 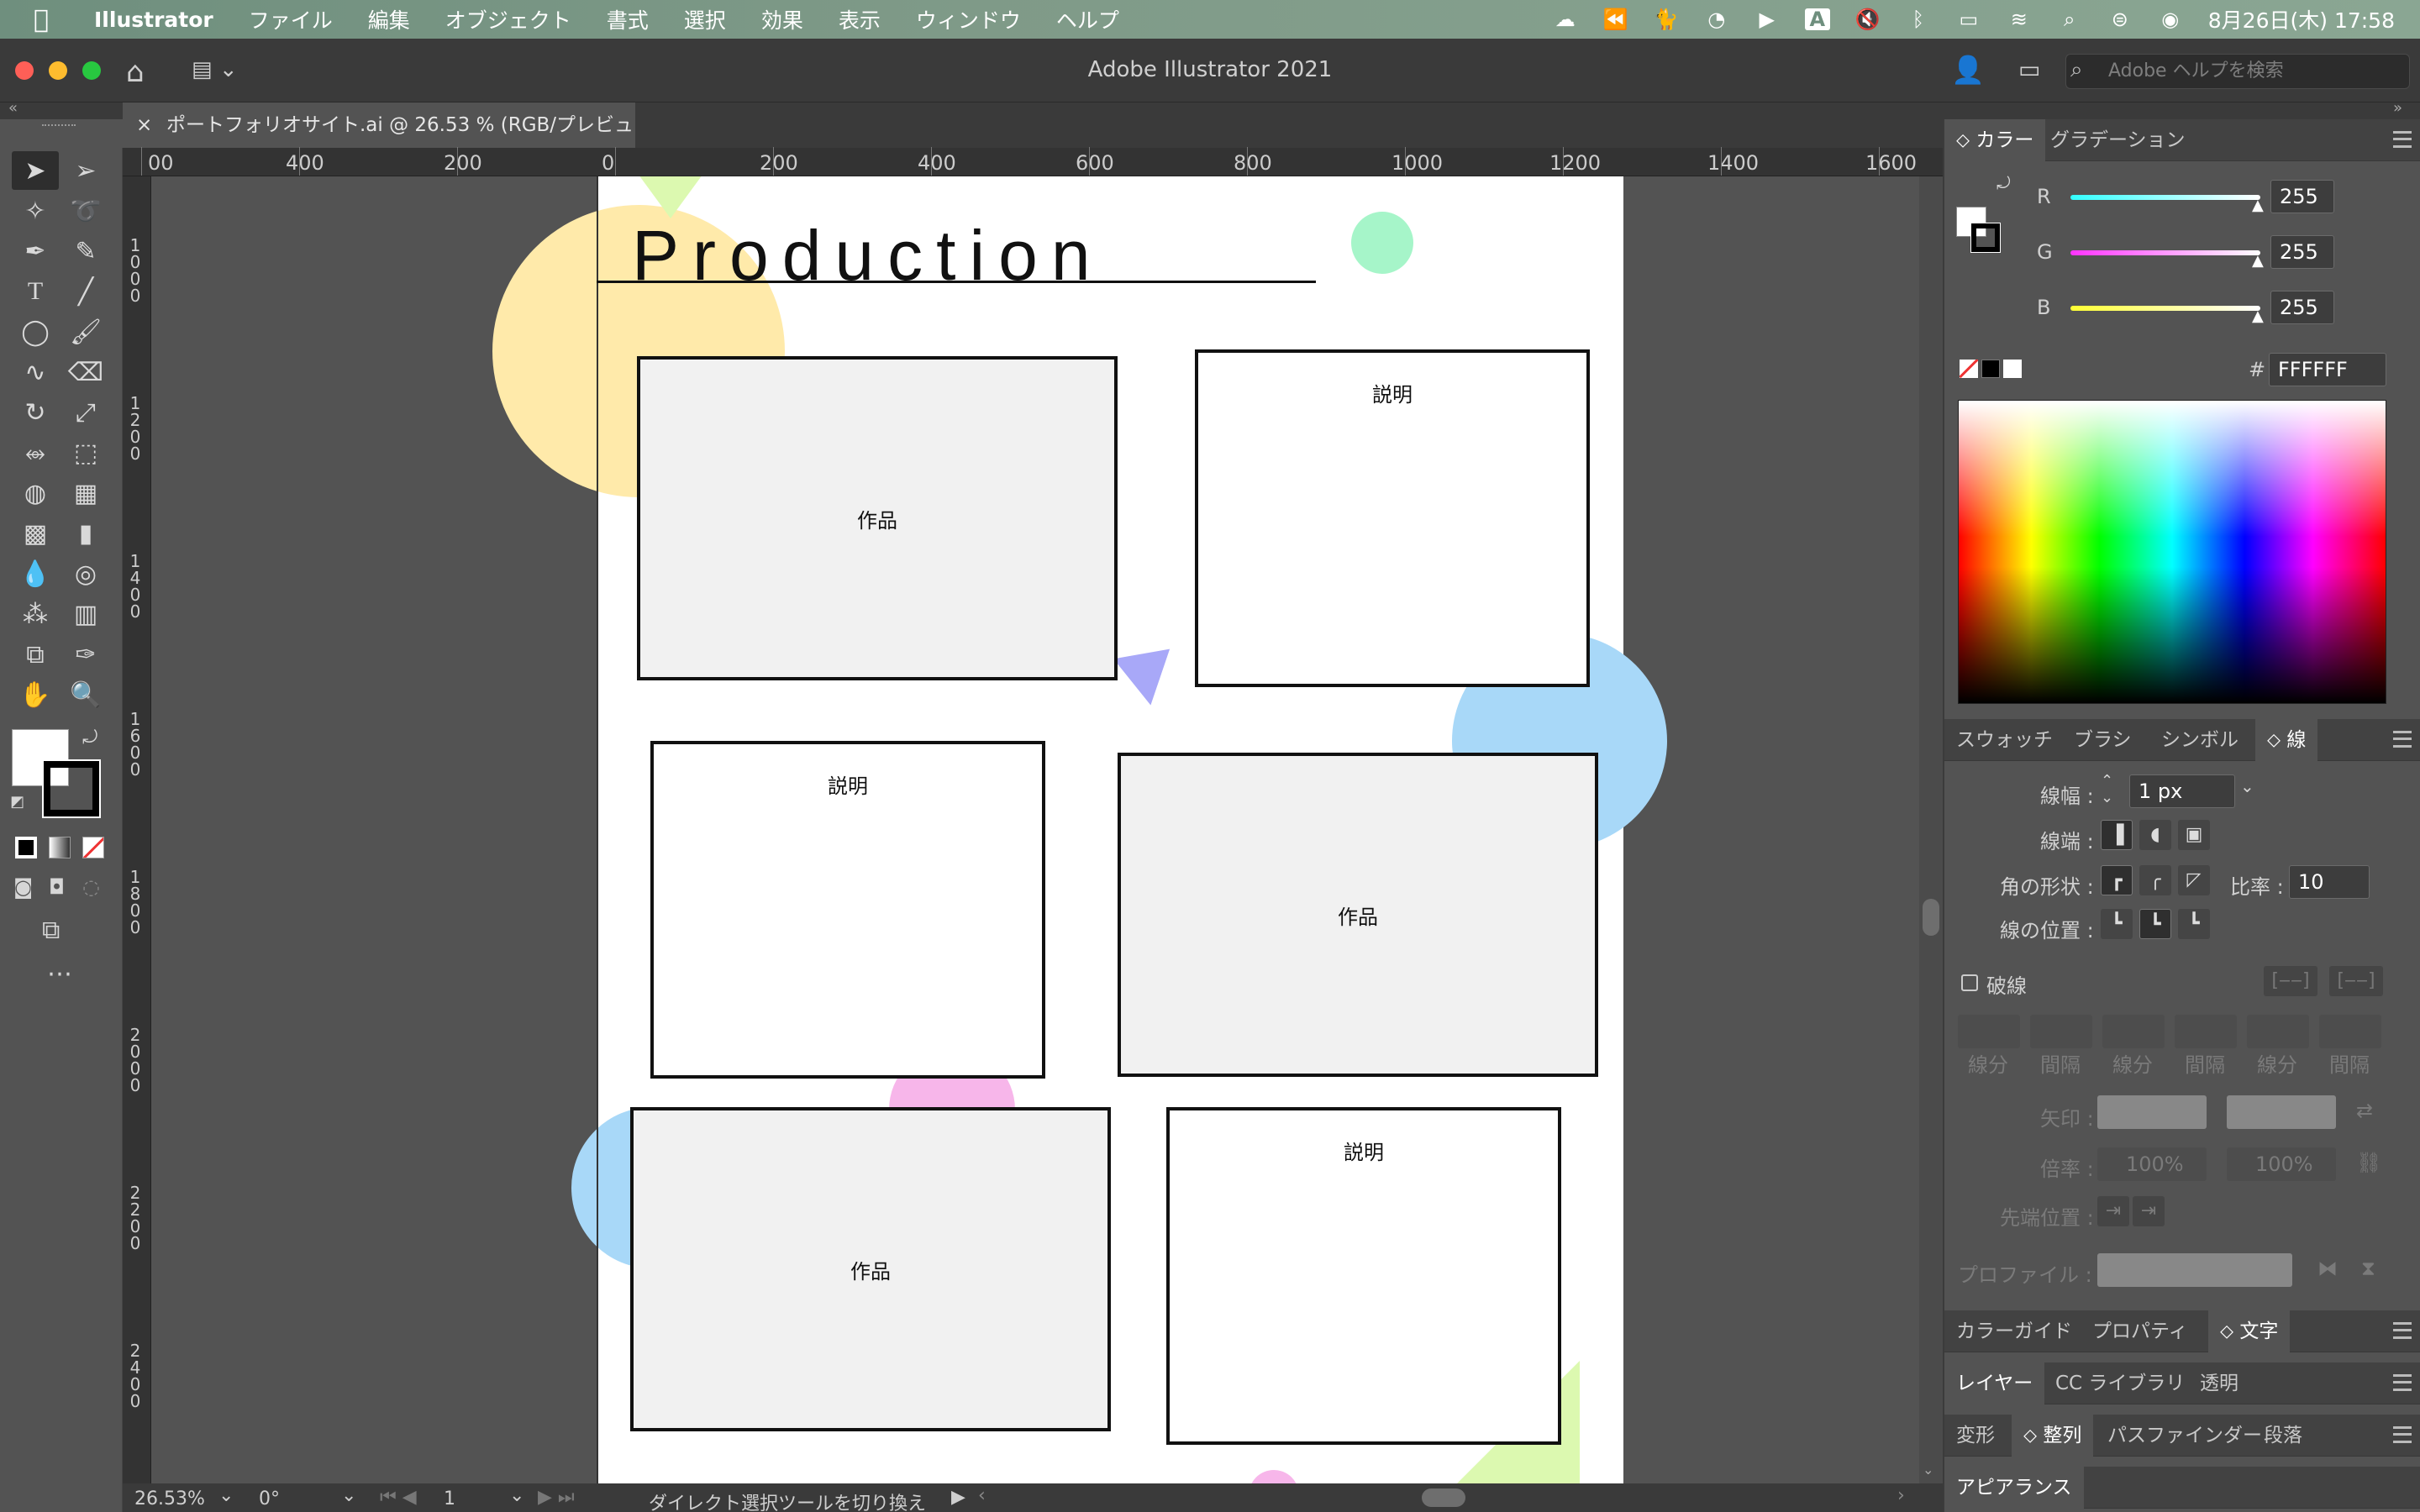 What do you see at coordinates (508, 19) in the screenshot?
I see `menu-object: オブジェクト` at bounding box center [508, 19].